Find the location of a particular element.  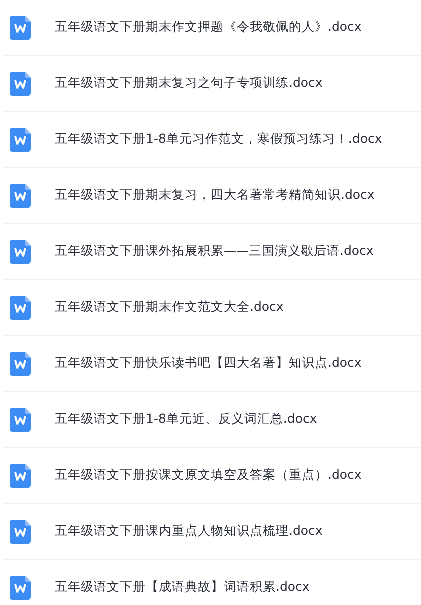

file-name: 五年级语文下册按课文原文填空及答案（重点）.docx is located at coordinates (208, 475).